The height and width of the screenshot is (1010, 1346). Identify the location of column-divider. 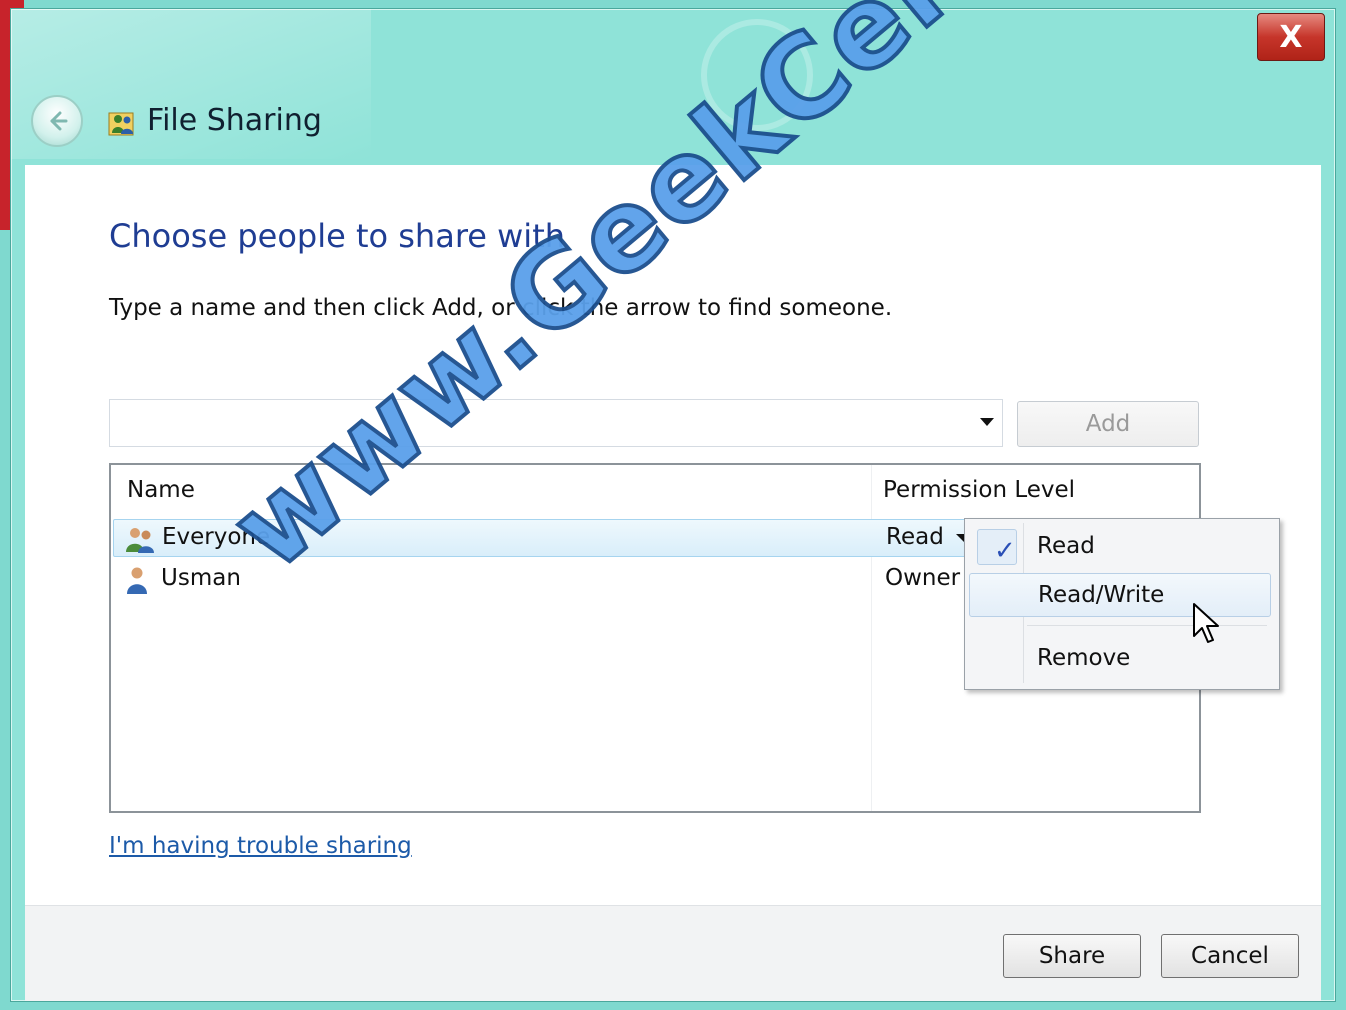
(871, 638).